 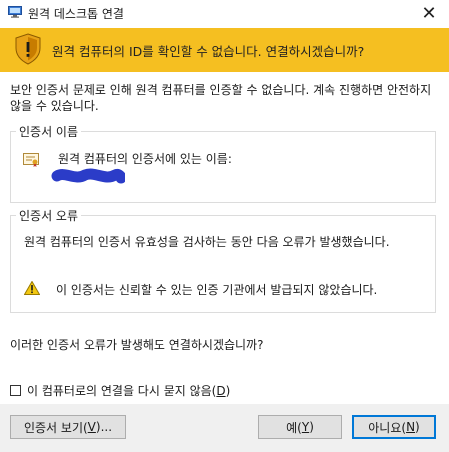 I want to click on banner-message: 원격 컴퓨터의 ID를 확인할 수 없습니다. 연결하시겠습니까?, so click(x=208, y=51).